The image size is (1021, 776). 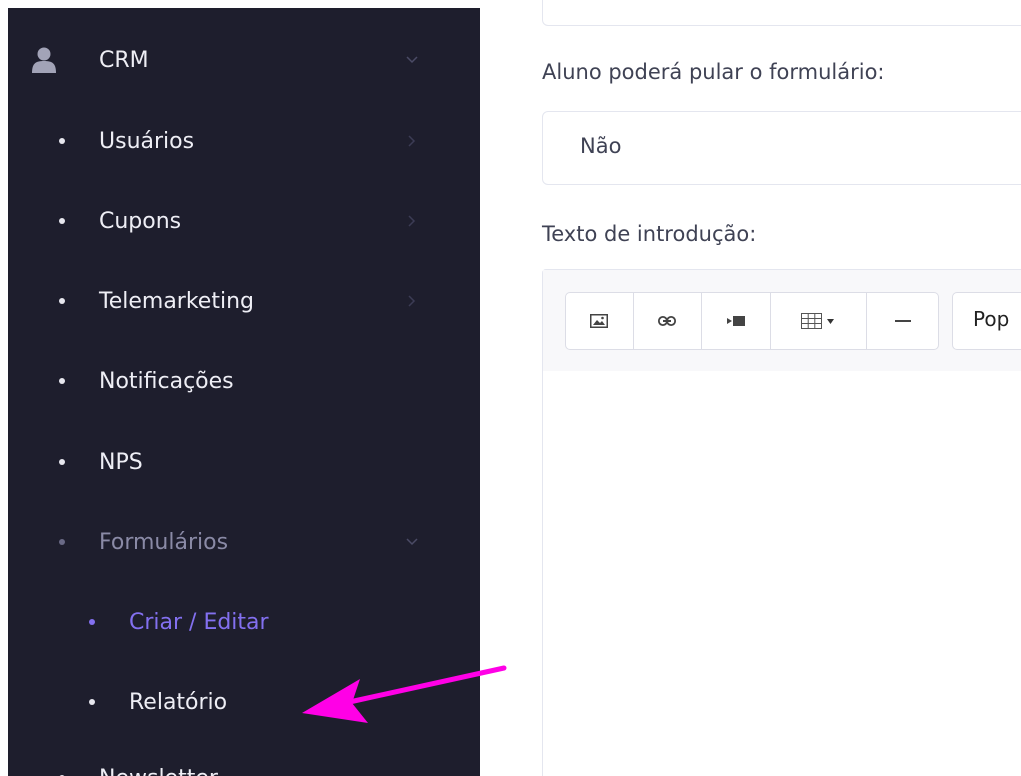 What do you see at coordinates (124, 60) in the screenshot?
I see `sidebar-item-label: CRM` at bounding box center [124, 60].